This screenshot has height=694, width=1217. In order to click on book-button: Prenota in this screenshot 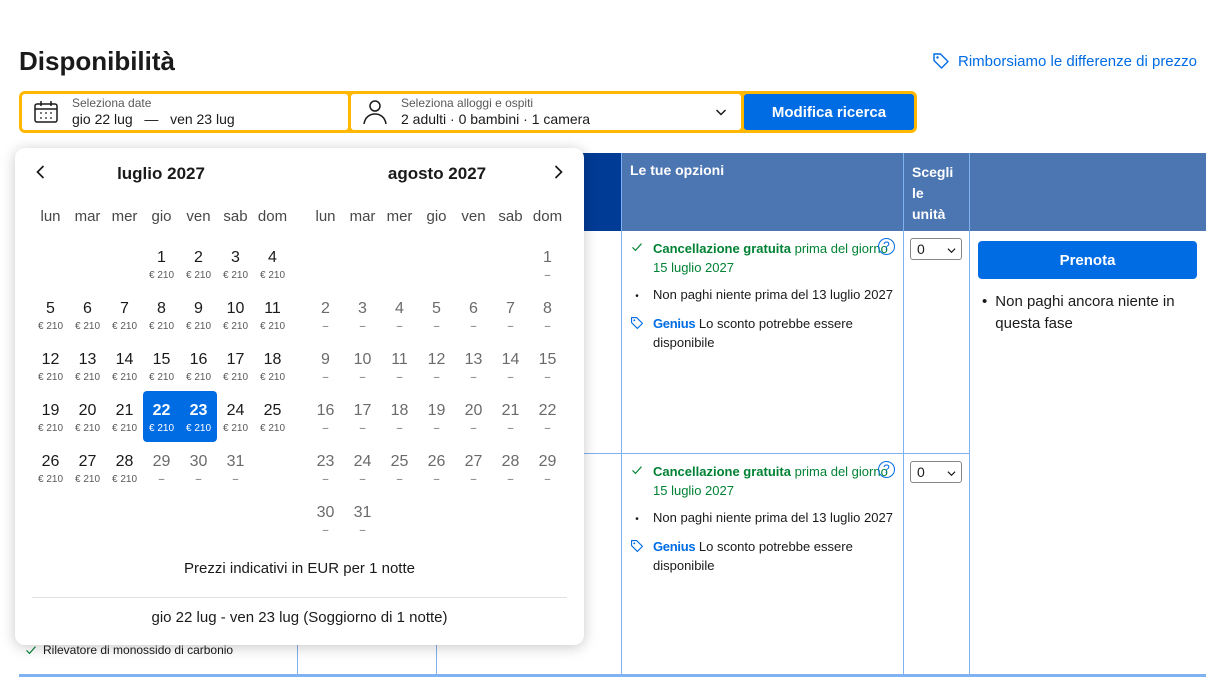, I will do `click(1087, 260)`.